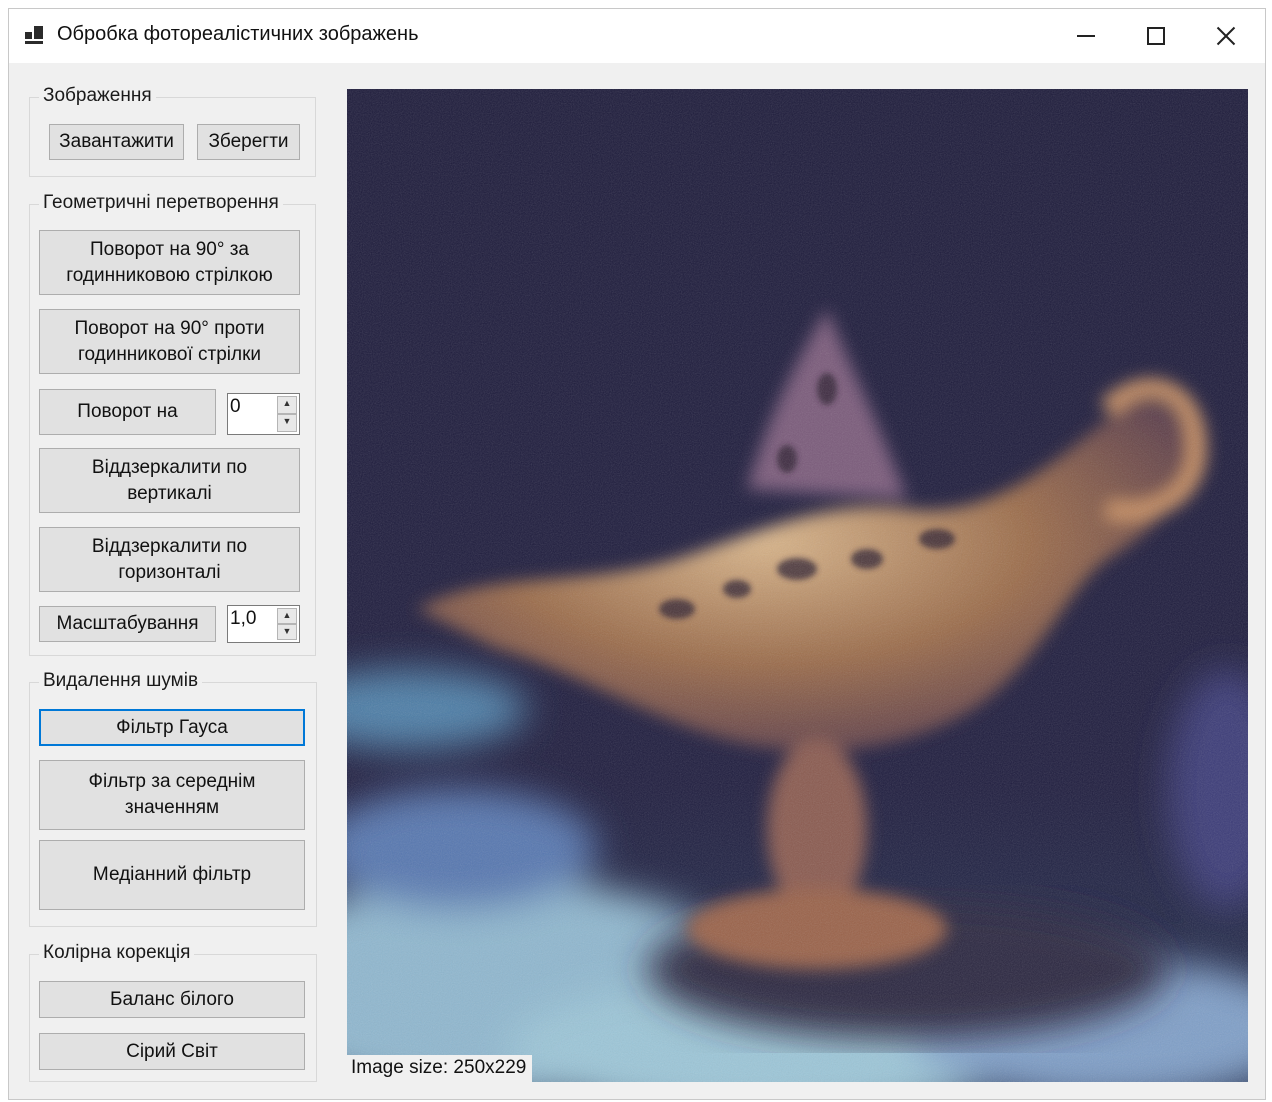  What do you see at coordinates (169, 559) in the screenshot?
I see `flip-horizontal-button: Віддзеркалити по горизонталі` at bounding box center [169, 559].